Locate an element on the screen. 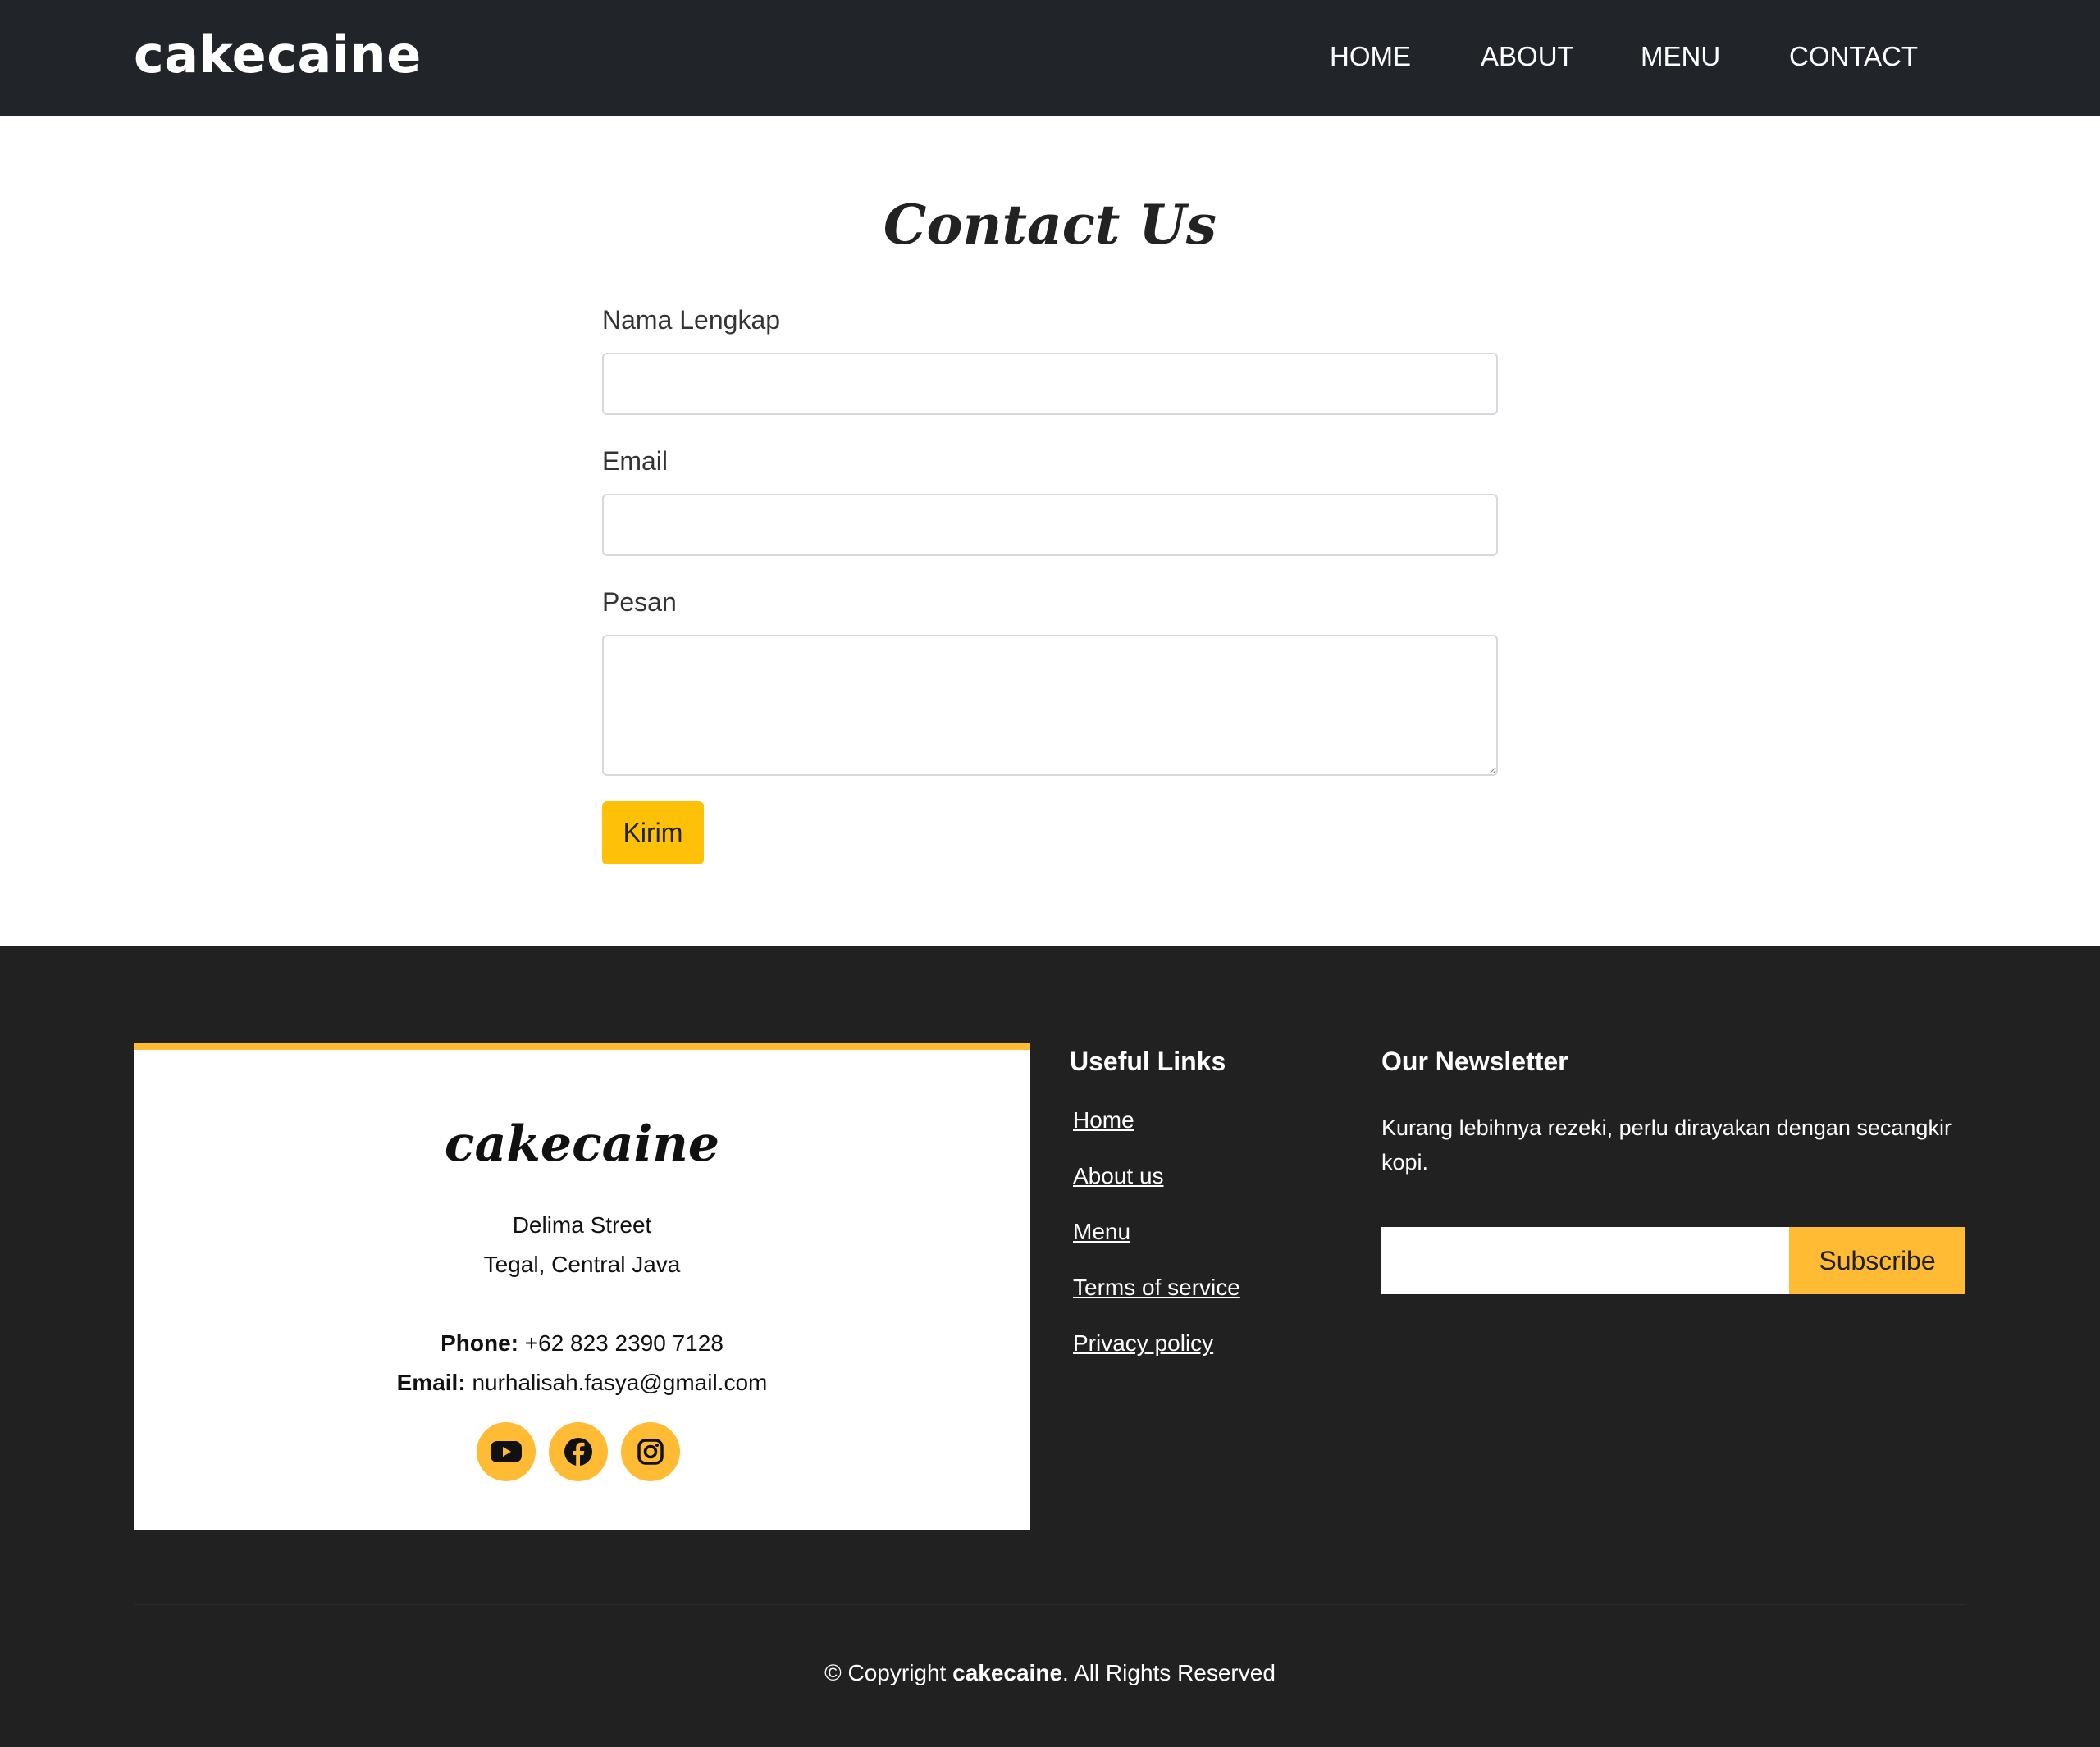  message-textarea is located at coordinates (1050, 705).